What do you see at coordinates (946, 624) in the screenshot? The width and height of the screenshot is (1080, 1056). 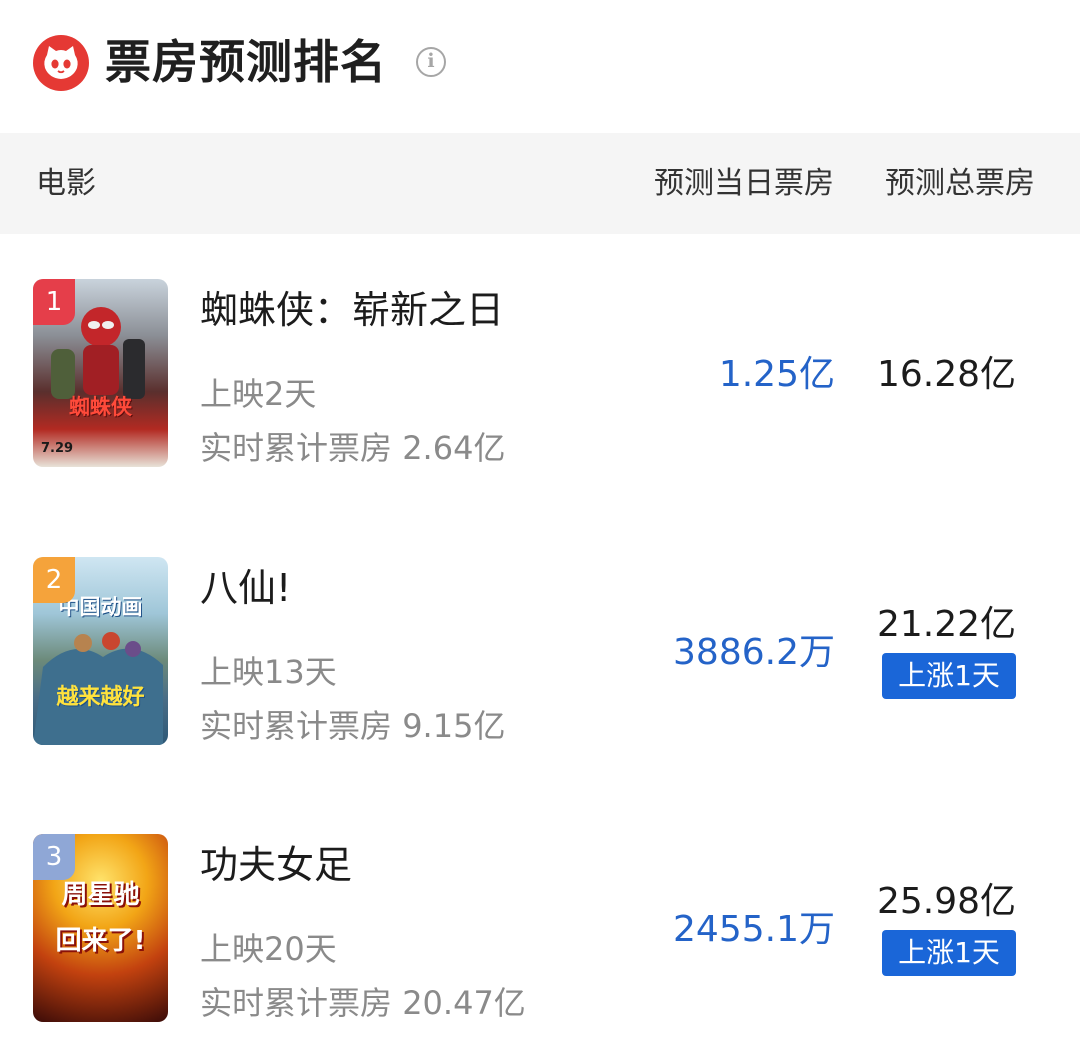 I see `forecast-total-value: 21.22亿` at bounding box center [946, 624].